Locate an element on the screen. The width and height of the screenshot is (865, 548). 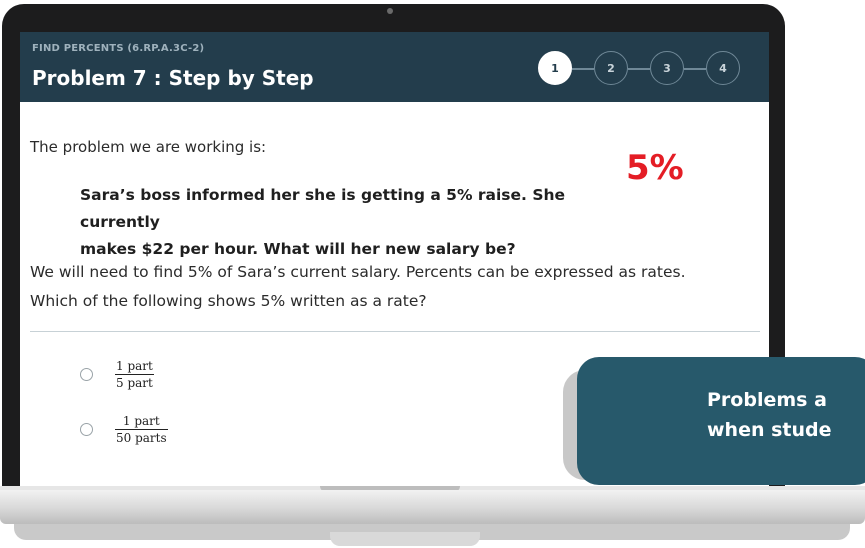
problem-title: Problem 7 : Step by Step is located at coordinates (173, 78).